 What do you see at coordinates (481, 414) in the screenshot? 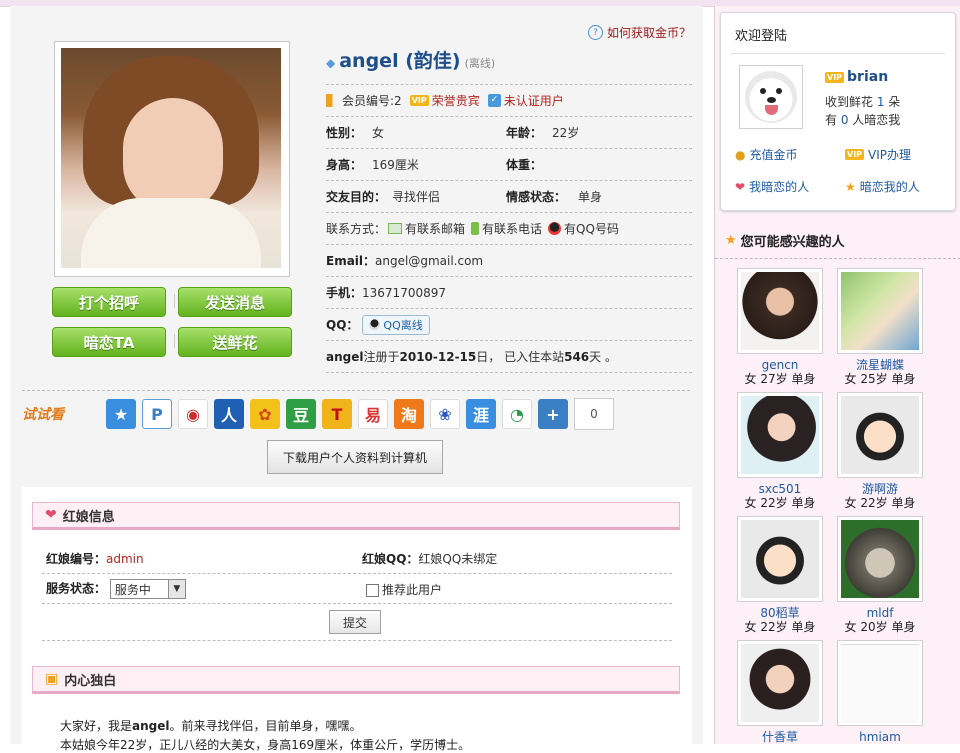
I see `share-icon: 涯` at bounding box center [481, 414].